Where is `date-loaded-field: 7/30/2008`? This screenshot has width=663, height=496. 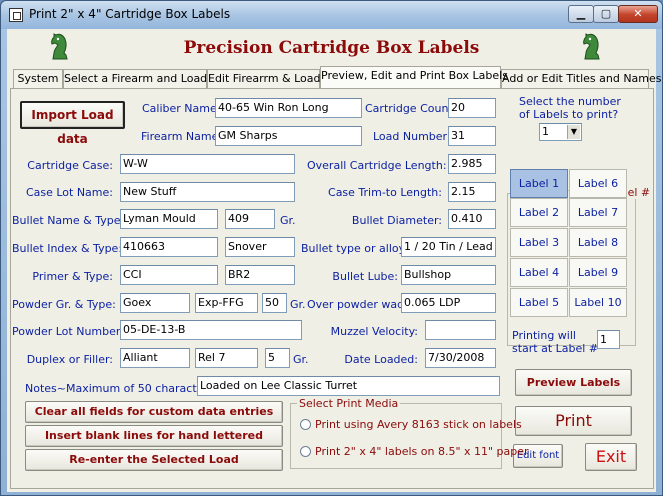
date-loaded-field: 7/30/2008 is located at coordinates (460, 358).